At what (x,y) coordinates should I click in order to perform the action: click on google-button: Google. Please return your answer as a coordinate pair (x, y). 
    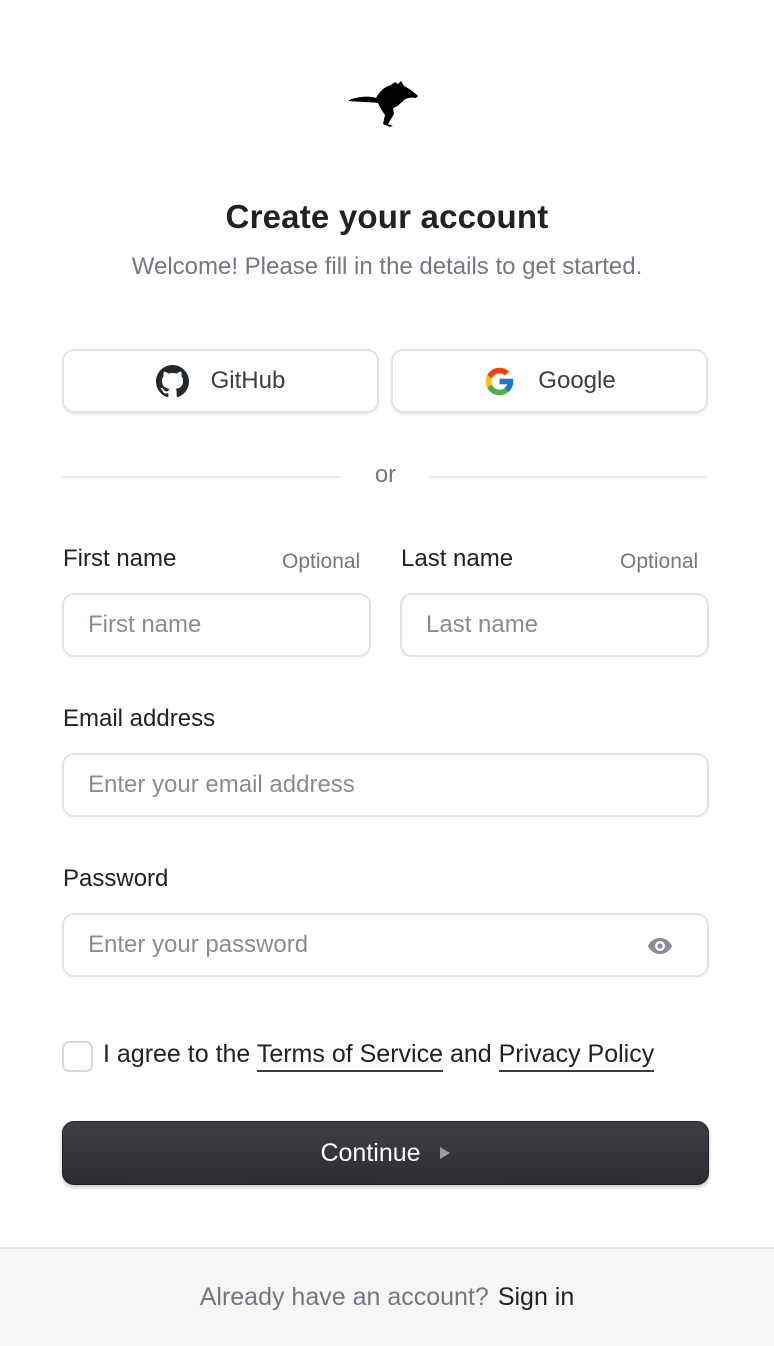
    Looking at the image, I should click on (549, 381).